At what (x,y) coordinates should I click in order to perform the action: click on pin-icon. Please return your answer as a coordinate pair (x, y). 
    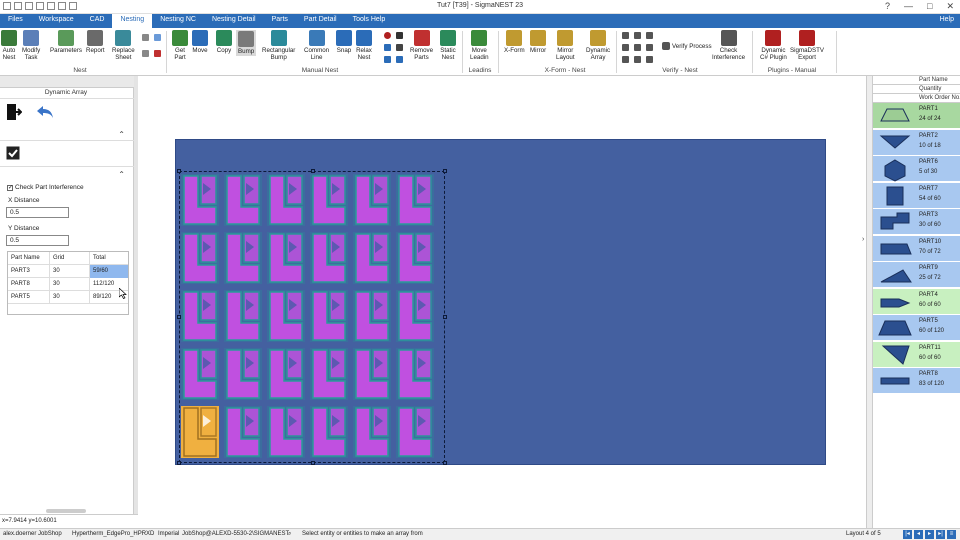
    Looking at the image, I should click on (387, 35).